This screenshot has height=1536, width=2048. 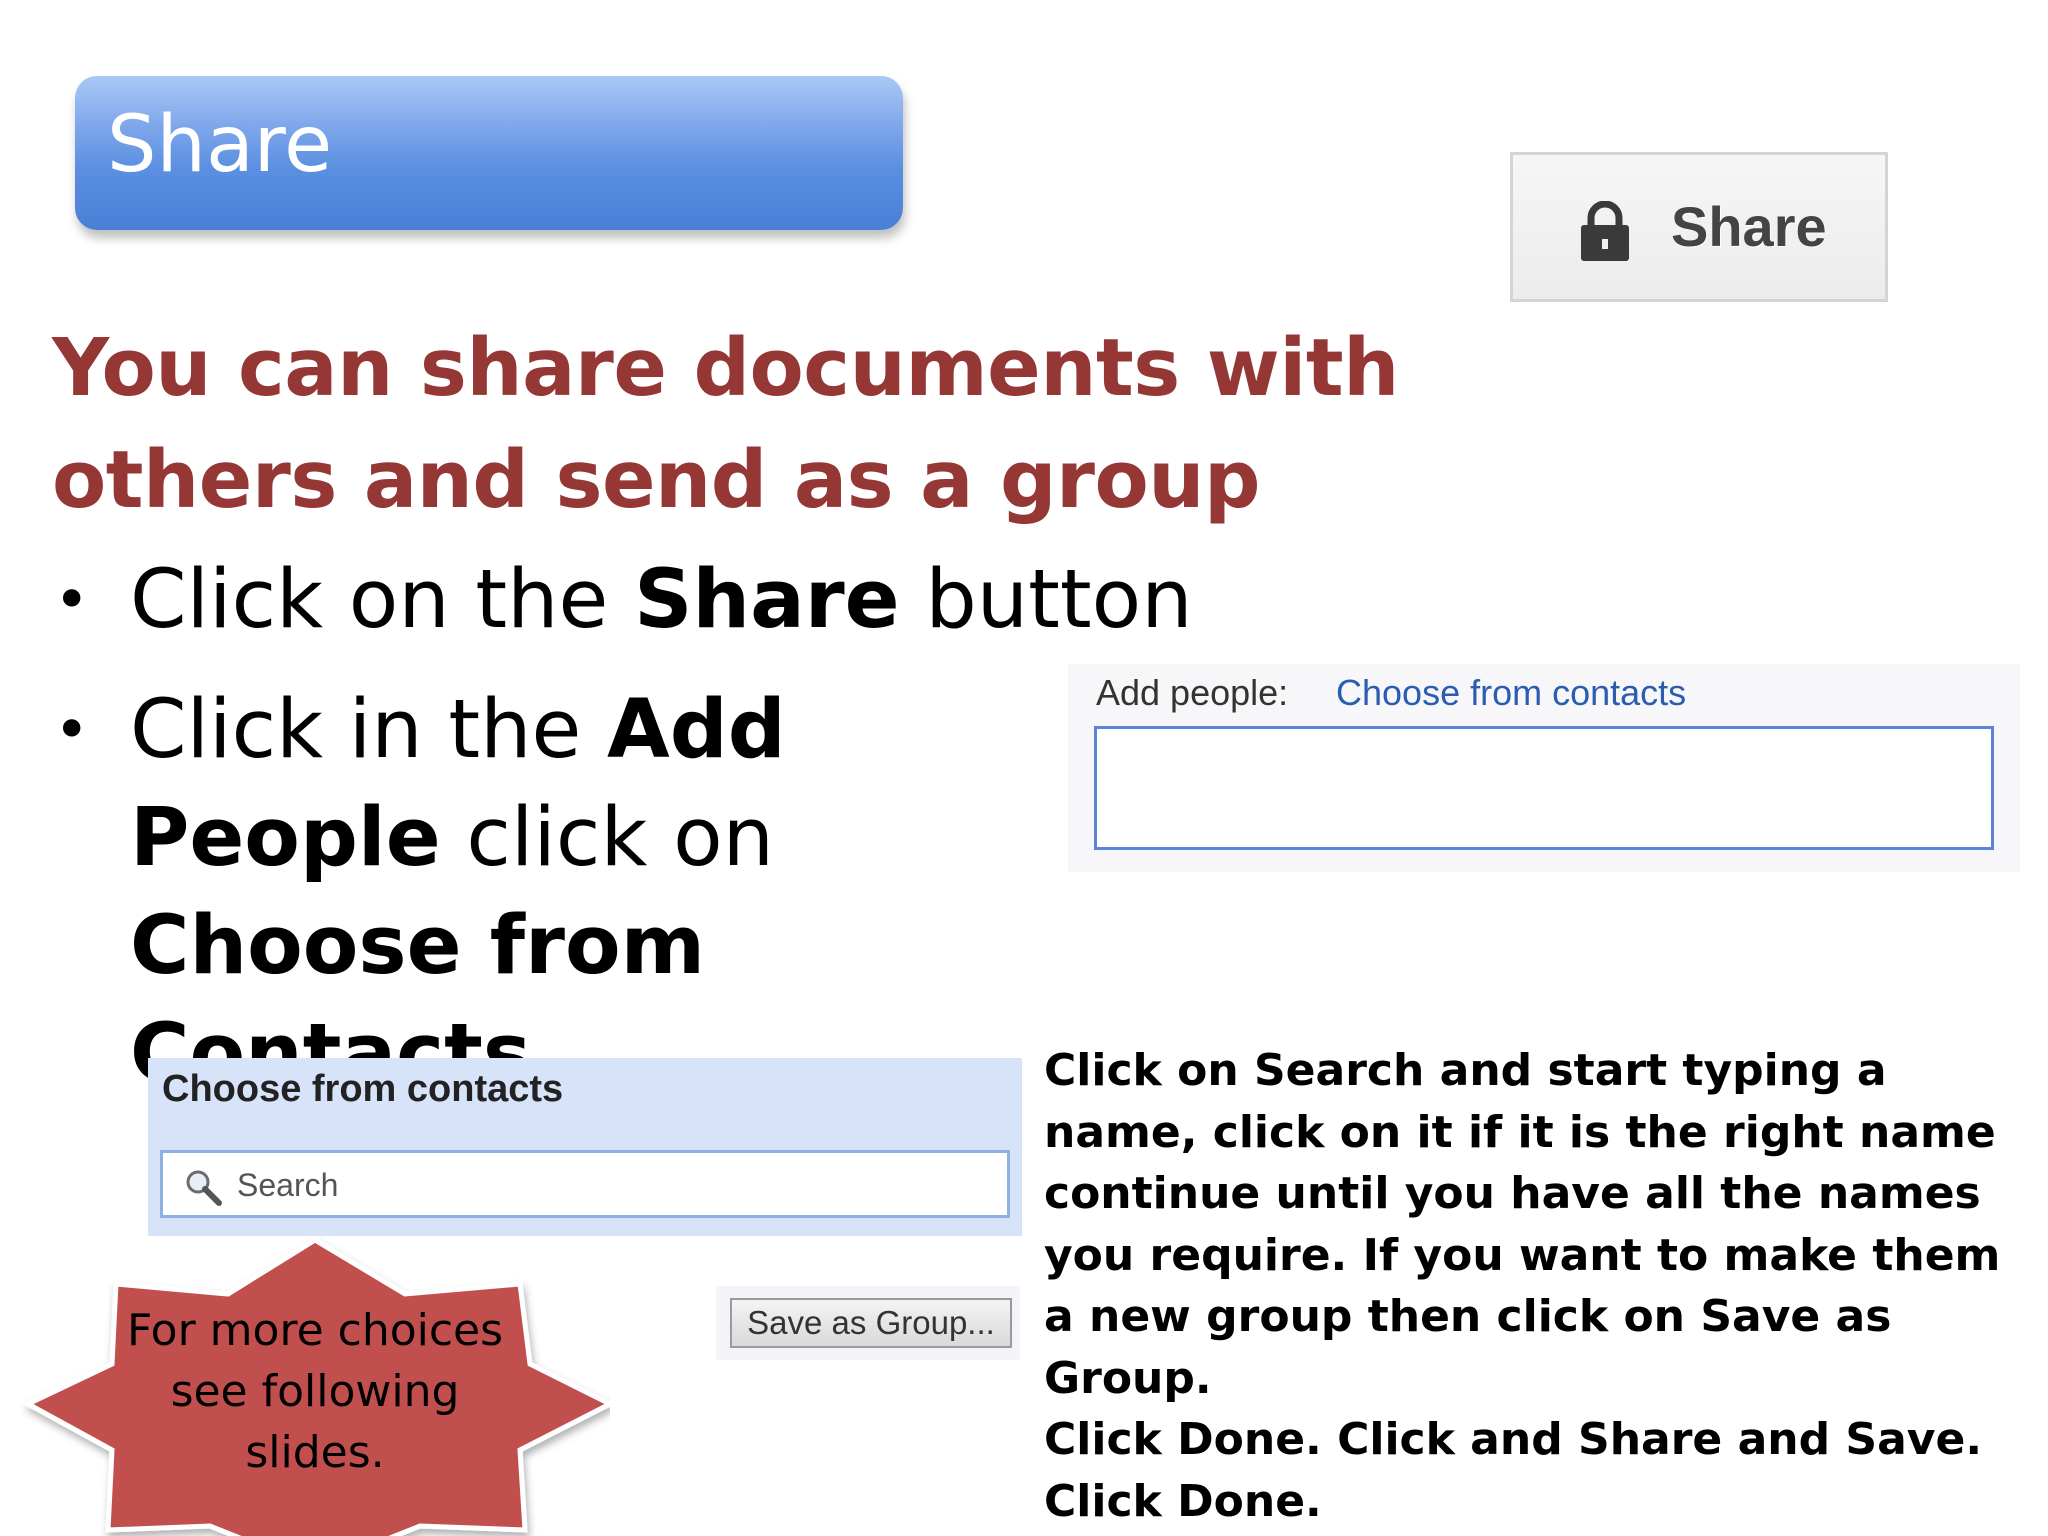 I want to click on callout-text: For more choices see following slides., so click(x=315, y=1391).